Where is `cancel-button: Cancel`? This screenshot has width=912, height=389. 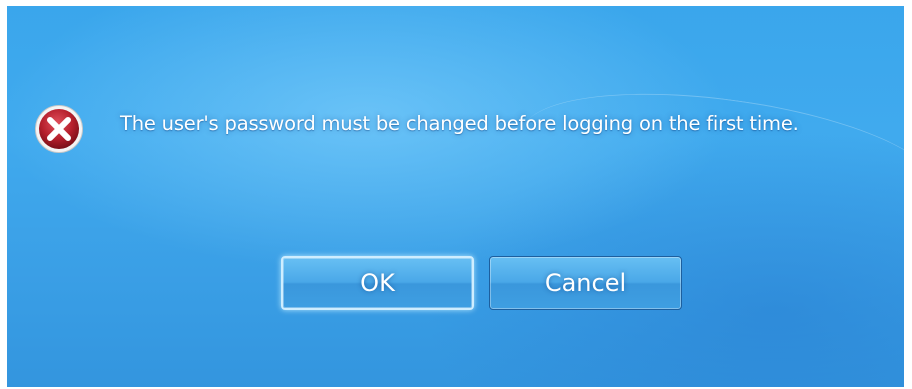
cancel-button: Cancel is located at coordinates (585, 283).